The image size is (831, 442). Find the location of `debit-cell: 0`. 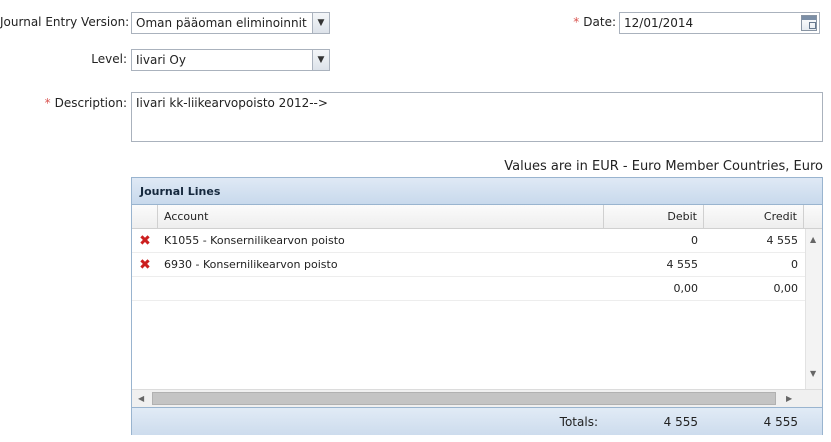

debit-cell: 0 is located at coordinates (654, 240).